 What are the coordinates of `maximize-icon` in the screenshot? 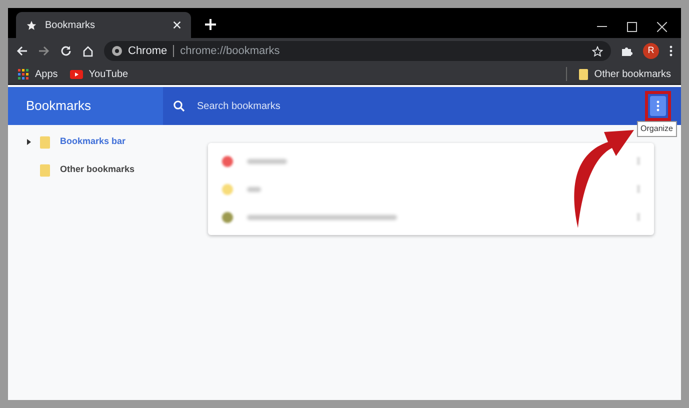 It's located at (632, 27).